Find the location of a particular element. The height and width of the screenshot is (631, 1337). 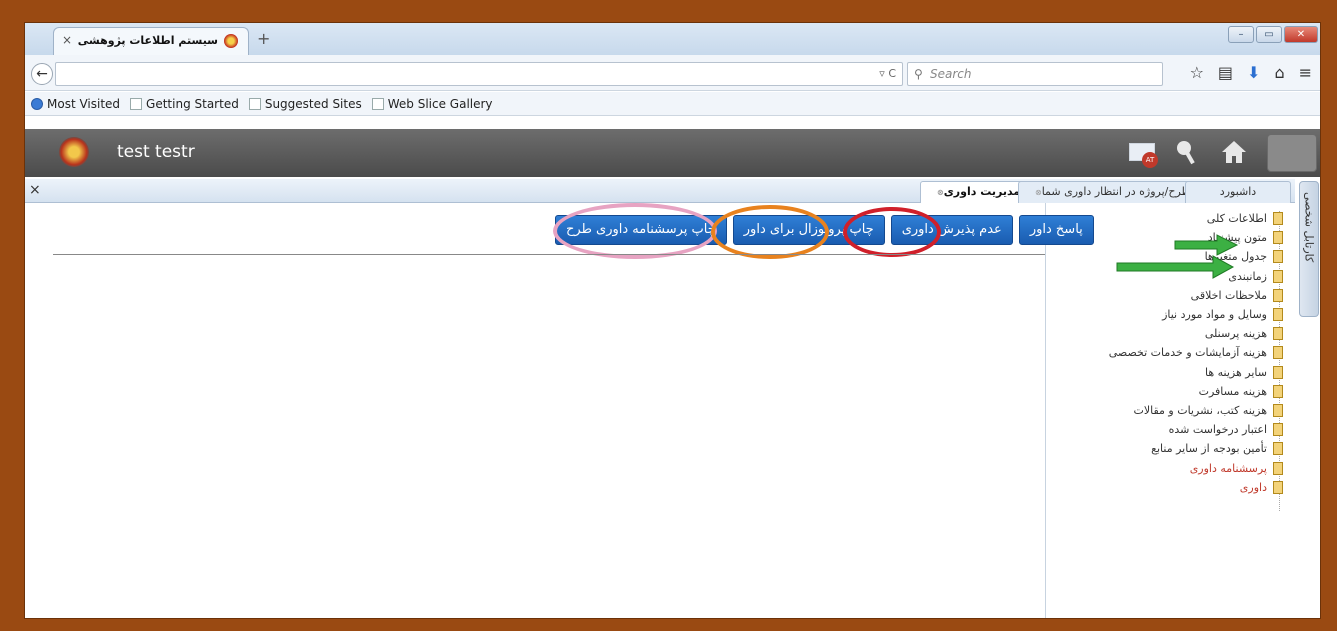

tree-item: هزینه کتب، نشریات و مقالات is located at coordinates (1196, 410).